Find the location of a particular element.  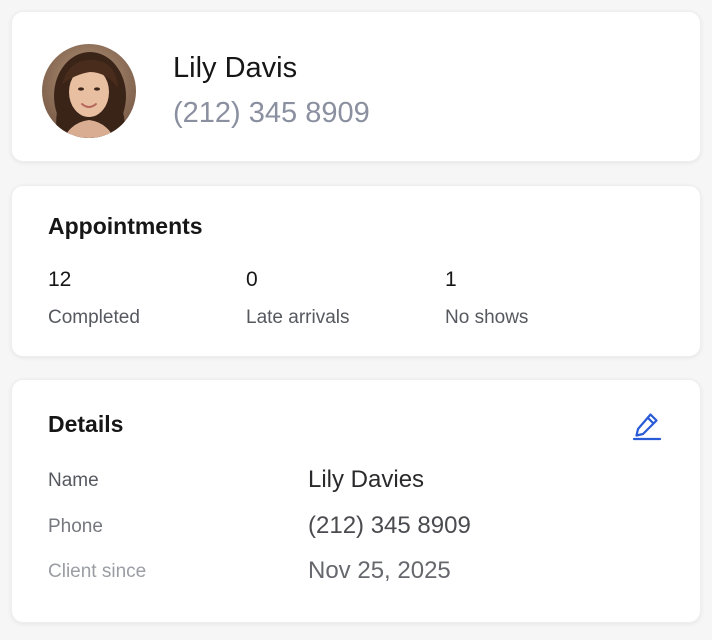

avatar is located at coordinates (89, 91).